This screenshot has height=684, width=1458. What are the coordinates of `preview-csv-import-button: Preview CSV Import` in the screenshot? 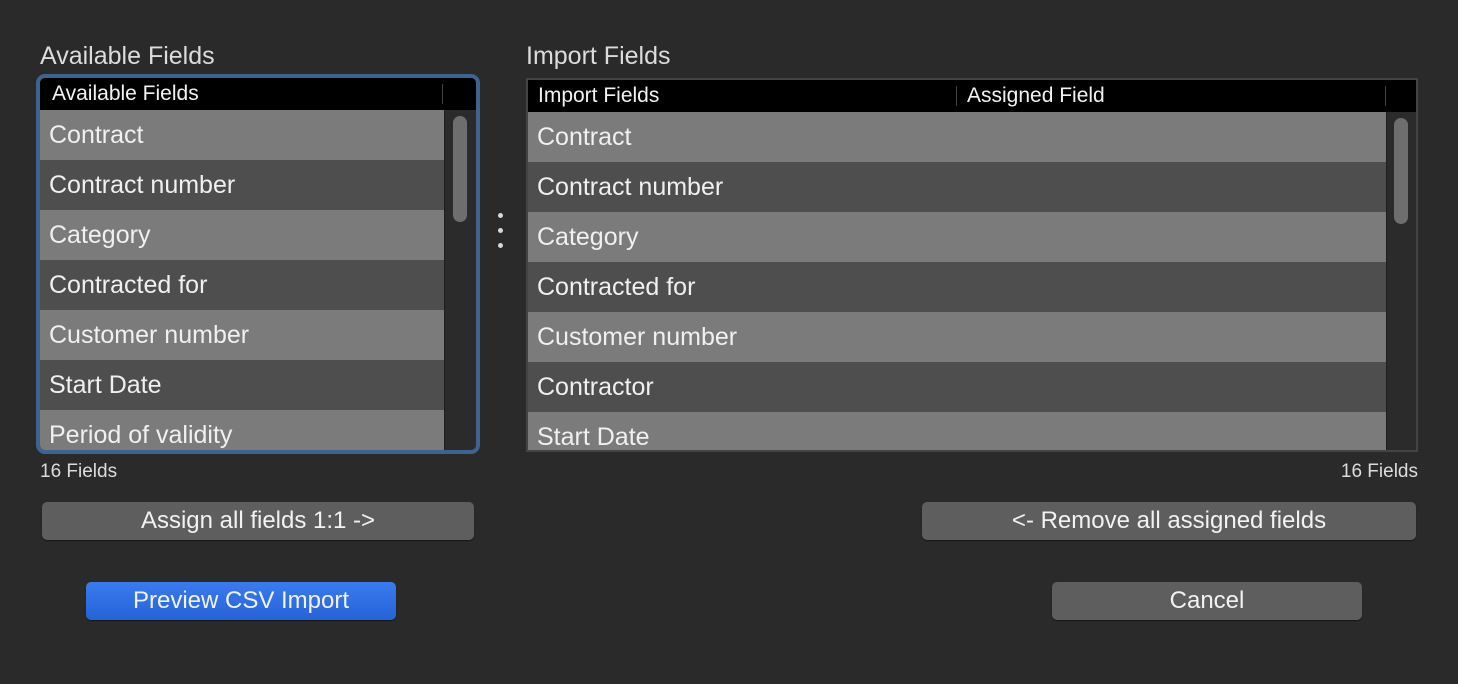 It's located at (241, 601).